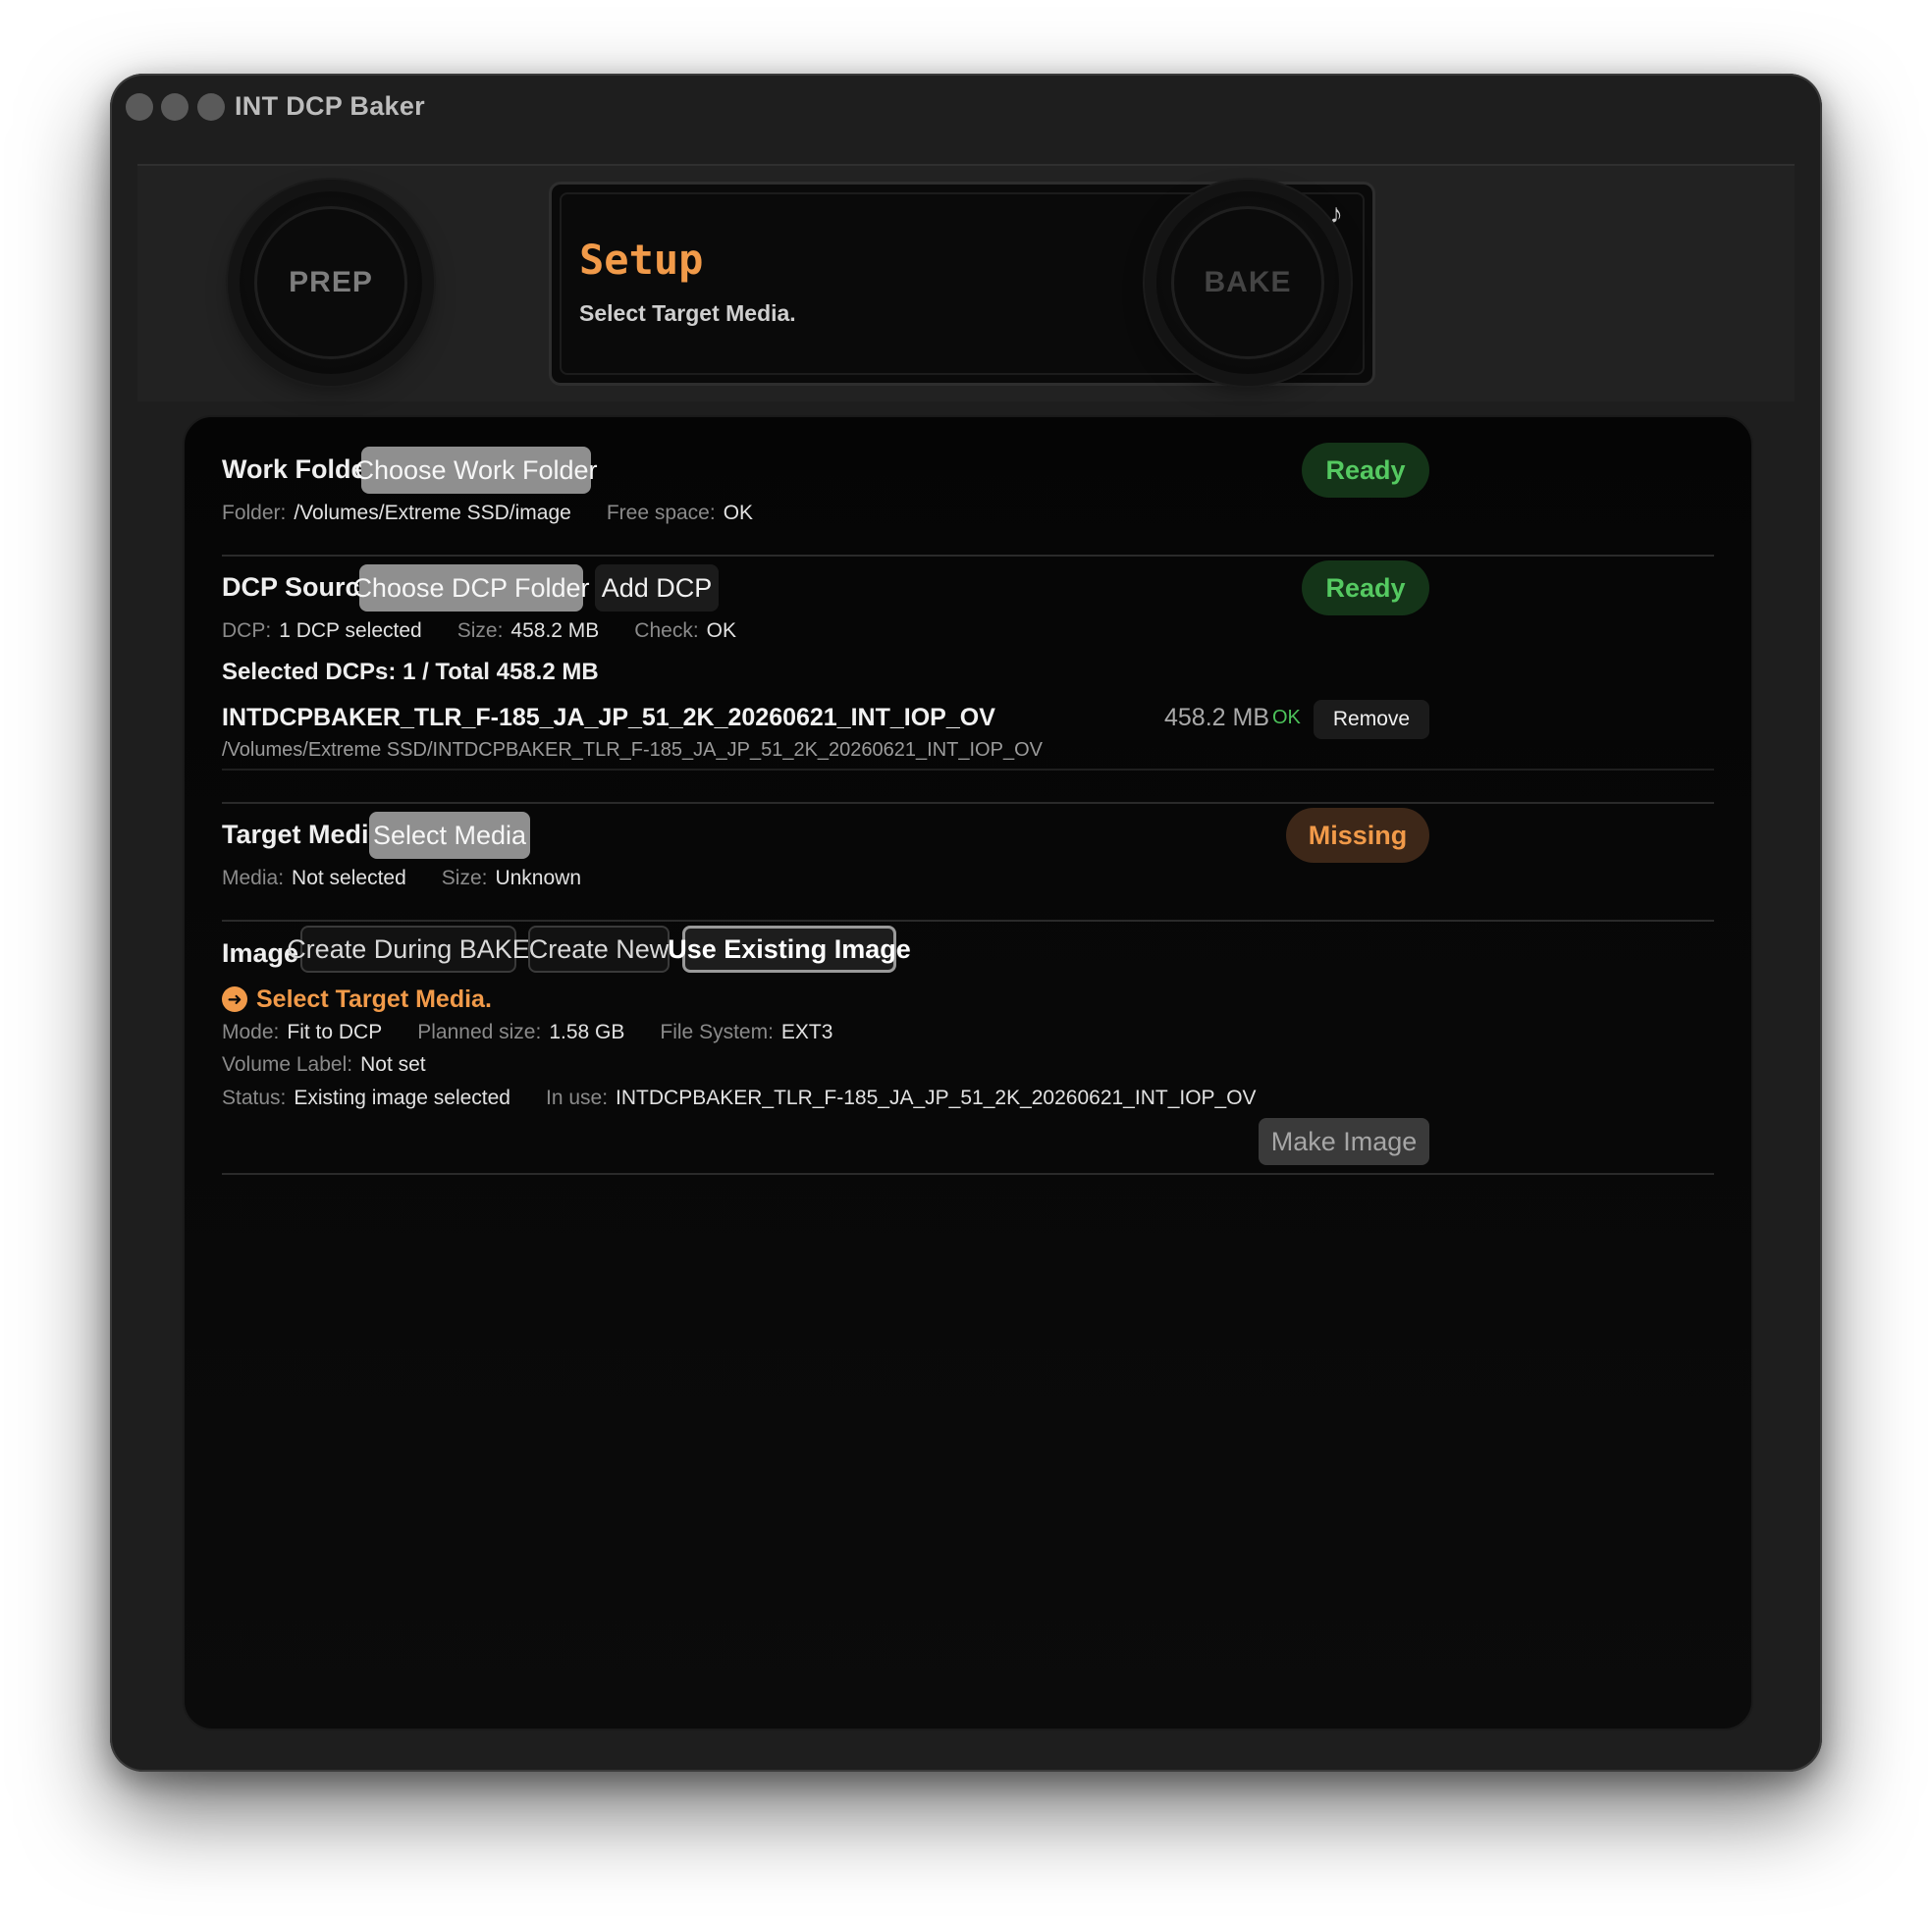  I want to click on close-window-button, so click(139, 107).